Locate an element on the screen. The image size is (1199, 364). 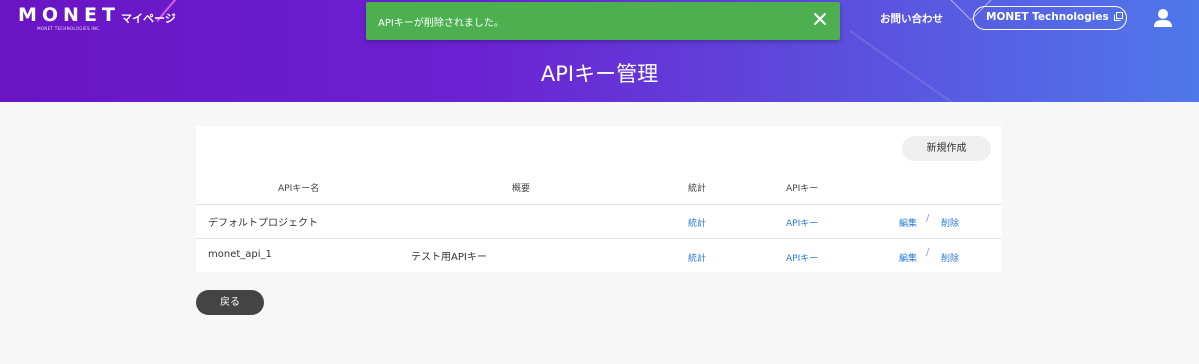
column-header-summary: 概要 is located at coordinates (521, 189).